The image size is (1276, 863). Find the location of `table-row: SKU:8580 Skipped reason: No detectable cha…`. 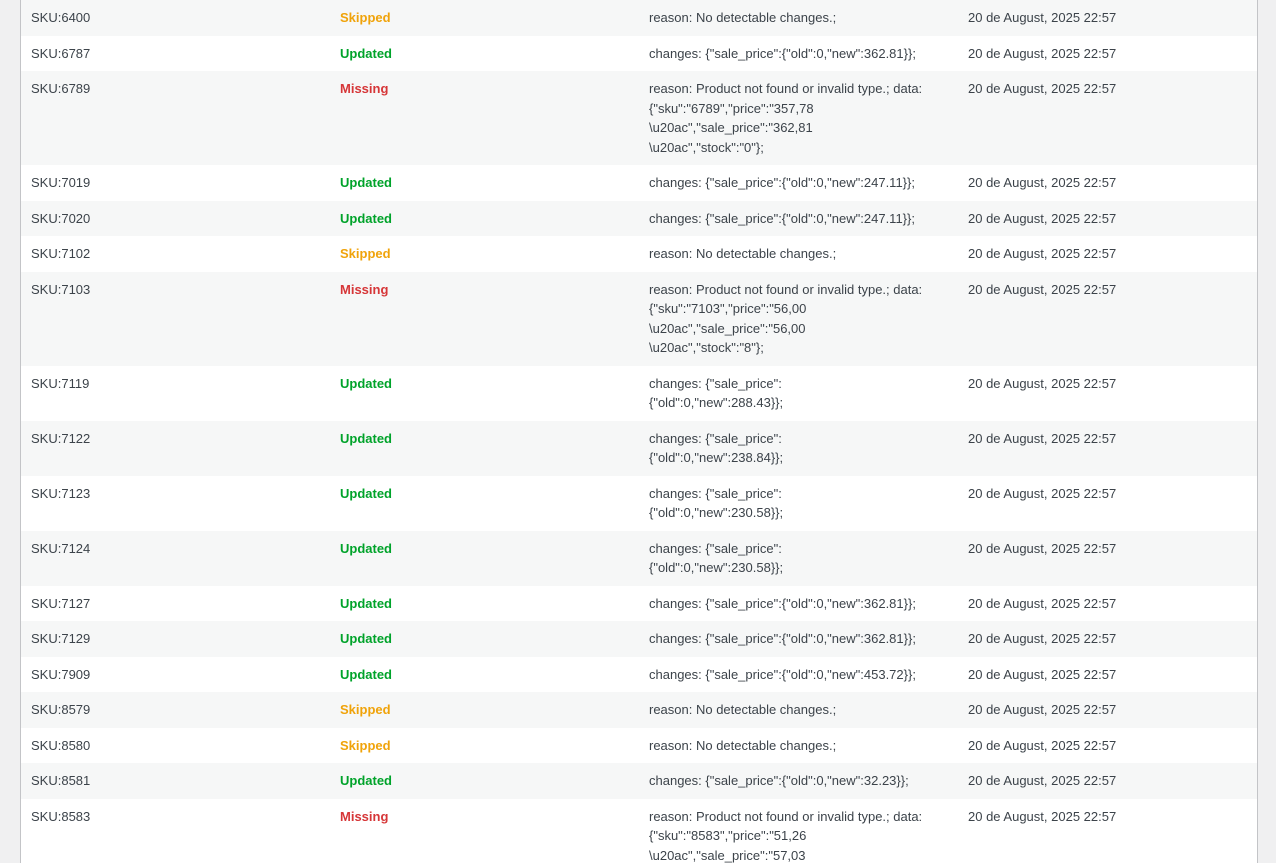

table-row: SKU:8580 Skipped reason: No detectable cha… is located at coordinates (639, 745).